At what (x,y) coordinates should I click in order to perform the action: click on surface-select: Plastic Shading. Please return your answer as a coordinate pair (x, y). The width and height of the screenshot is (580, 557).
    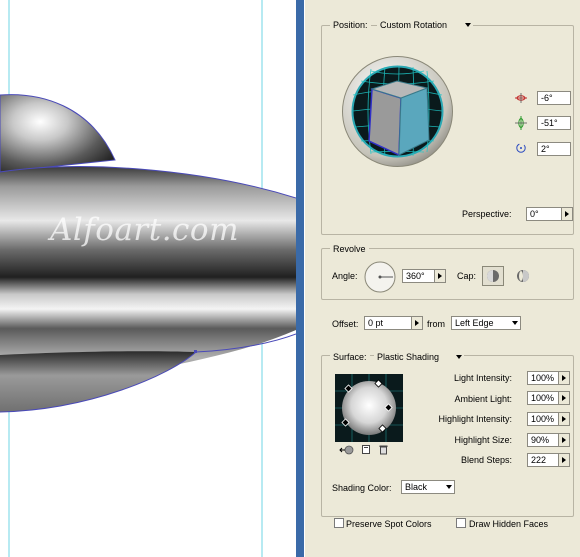
    Looking at the image, I should click on (419, 358).